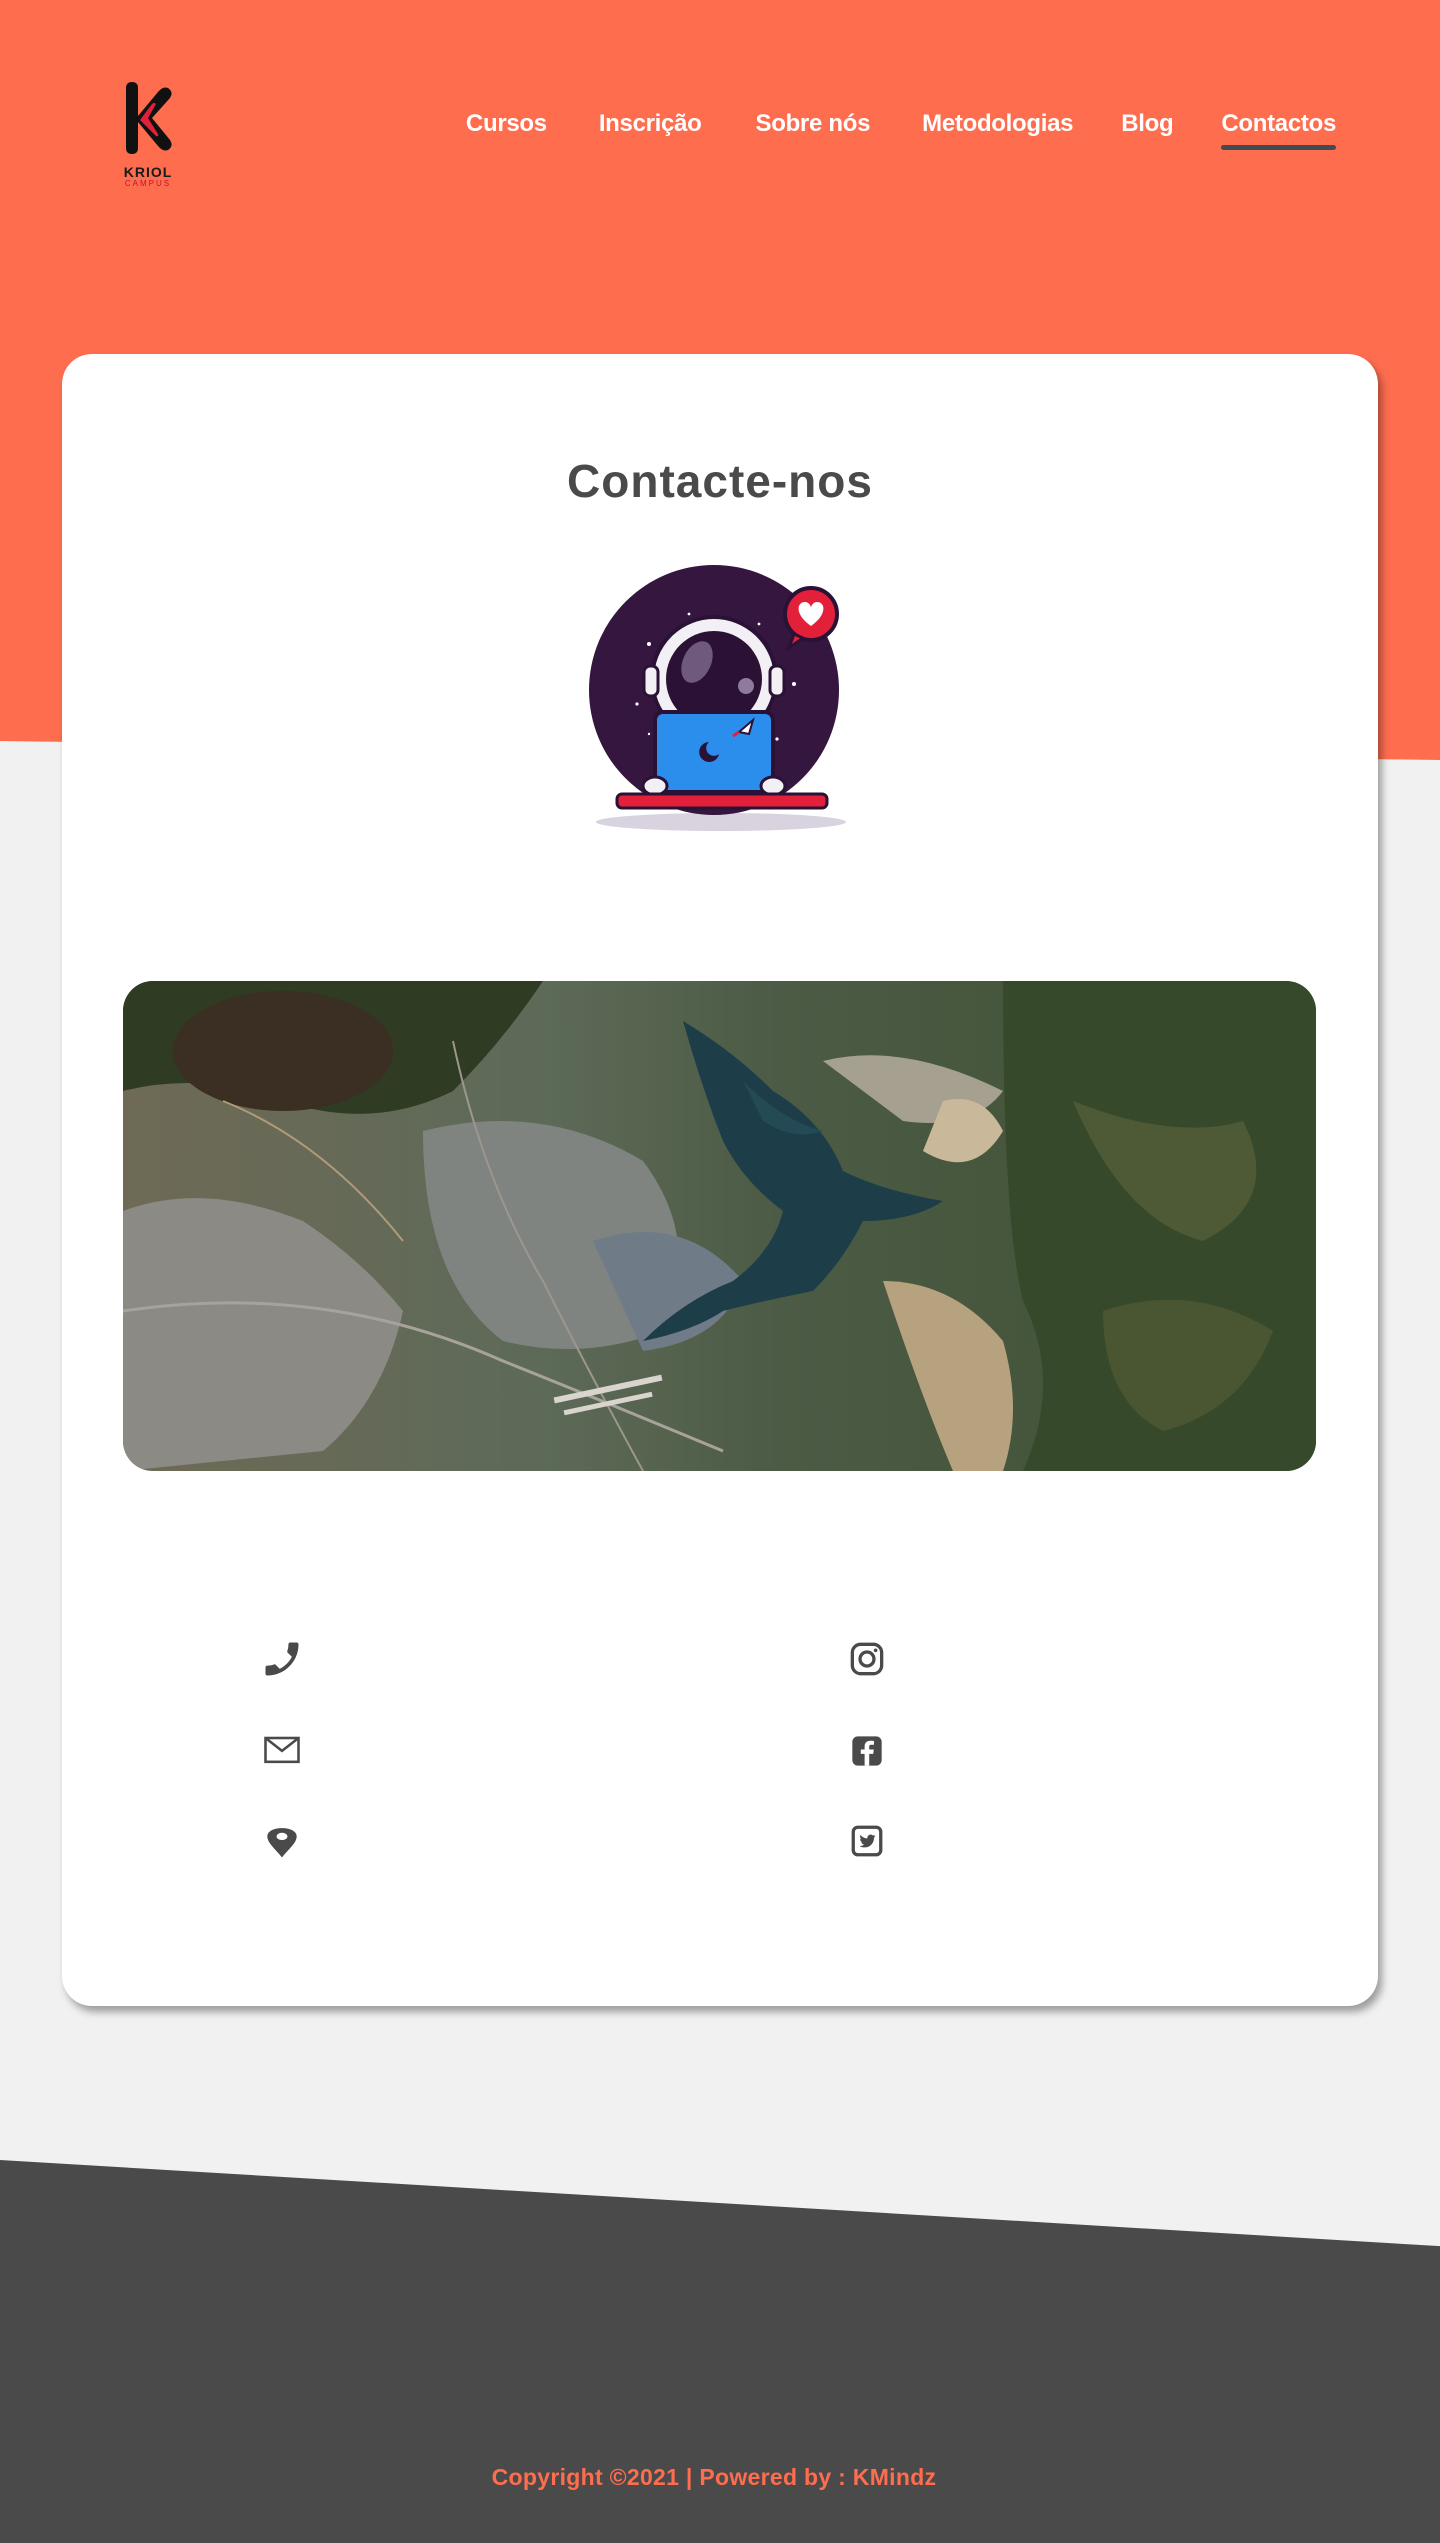 Image resolution: width=1440 pixels, height=2543 pixels. Describe the element at coordinates (282, 1749) in the screenshot. I see `mail-icon` at that location.